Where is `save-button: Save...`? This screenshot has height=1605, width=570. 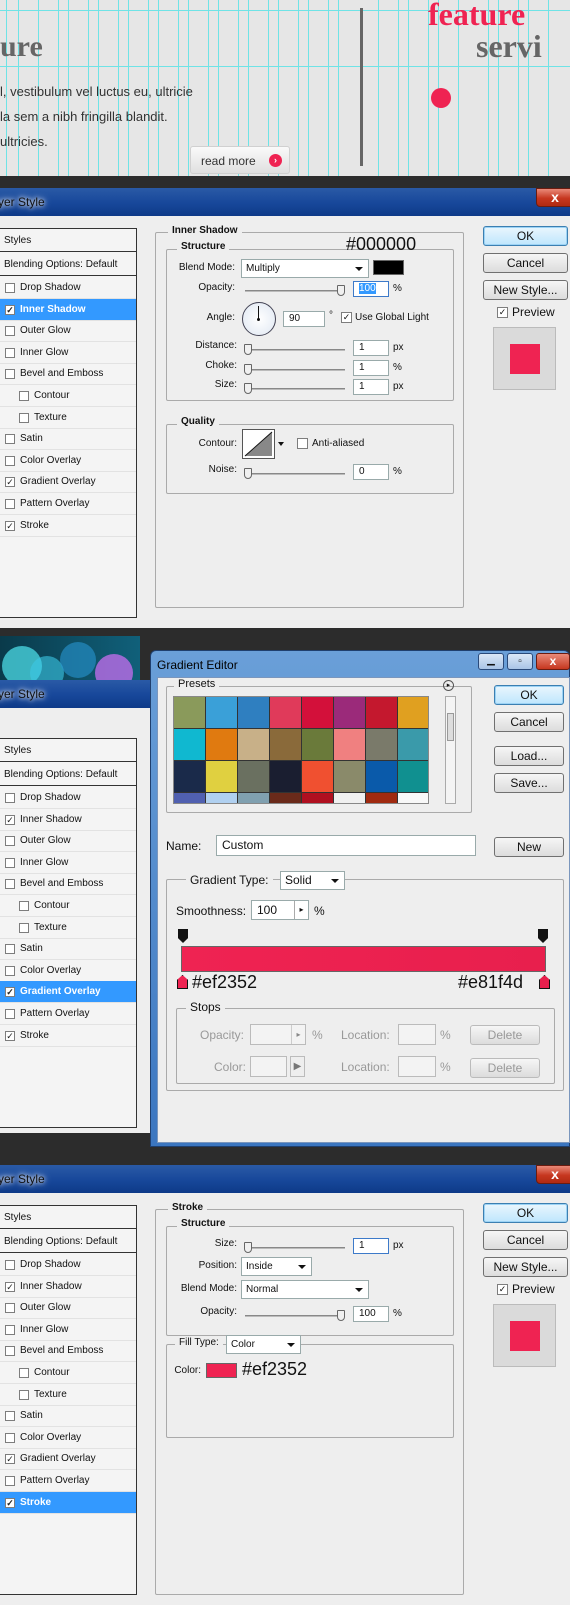 save-button: Save... is located at coordinates (529, 783).